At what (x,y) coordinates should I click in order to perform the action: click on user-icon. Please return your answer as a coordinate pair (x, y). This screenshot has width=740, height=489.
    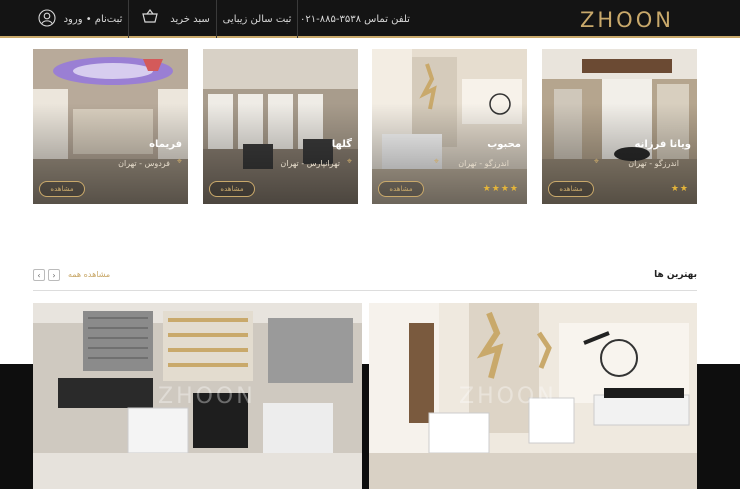
    Looking at the image, I should click on (47, 18).